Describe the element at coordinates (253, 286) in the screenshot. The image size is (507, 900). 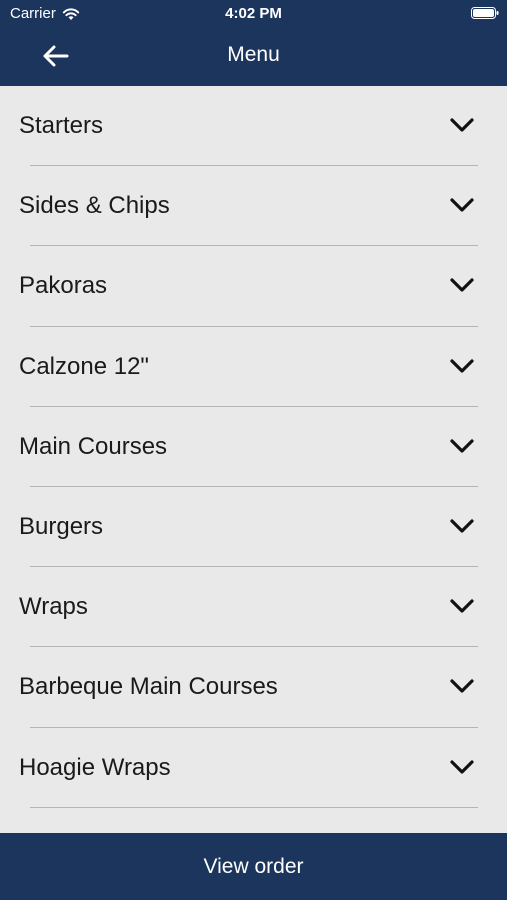
I see `menu-category-pakoras: Pakoras` at that location.